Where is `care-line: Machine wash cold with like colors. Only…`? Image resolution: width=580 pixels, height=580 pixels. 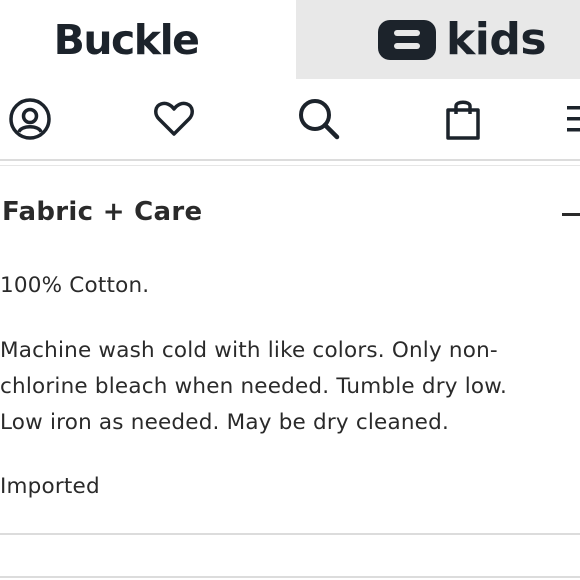 care-line: Machine wash cold with like colors. Only… is located at coordinates (249, 350).